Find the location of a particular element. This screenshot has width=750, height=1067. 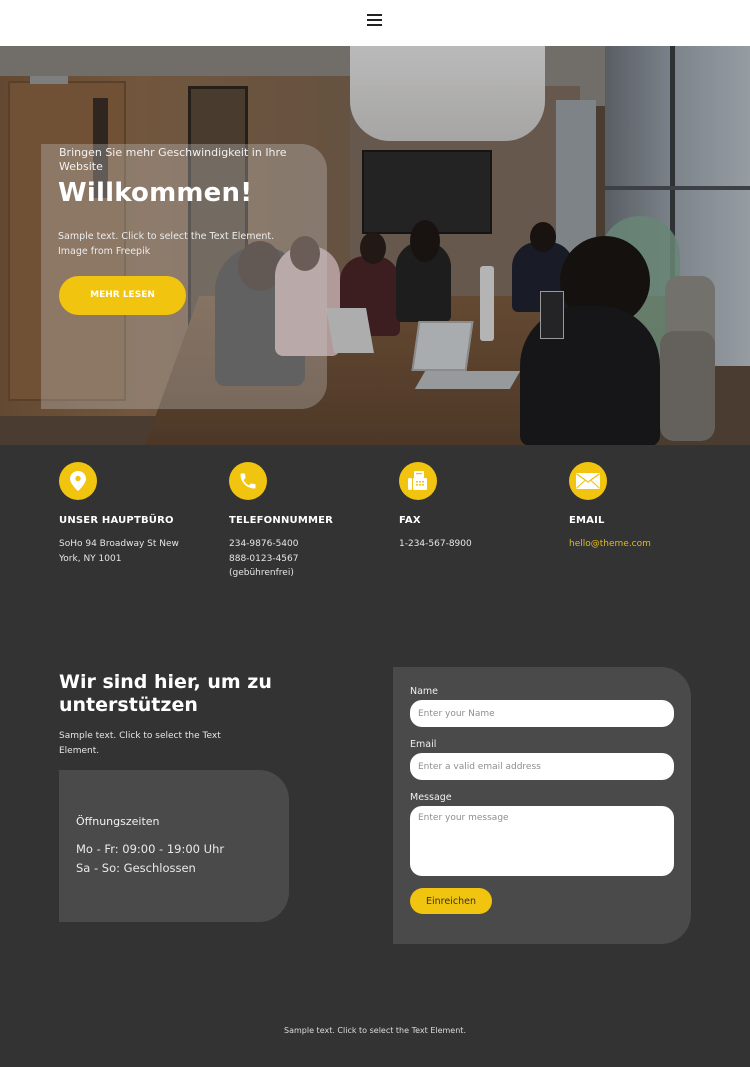

message-textarea is located at coordinates (542, 841).